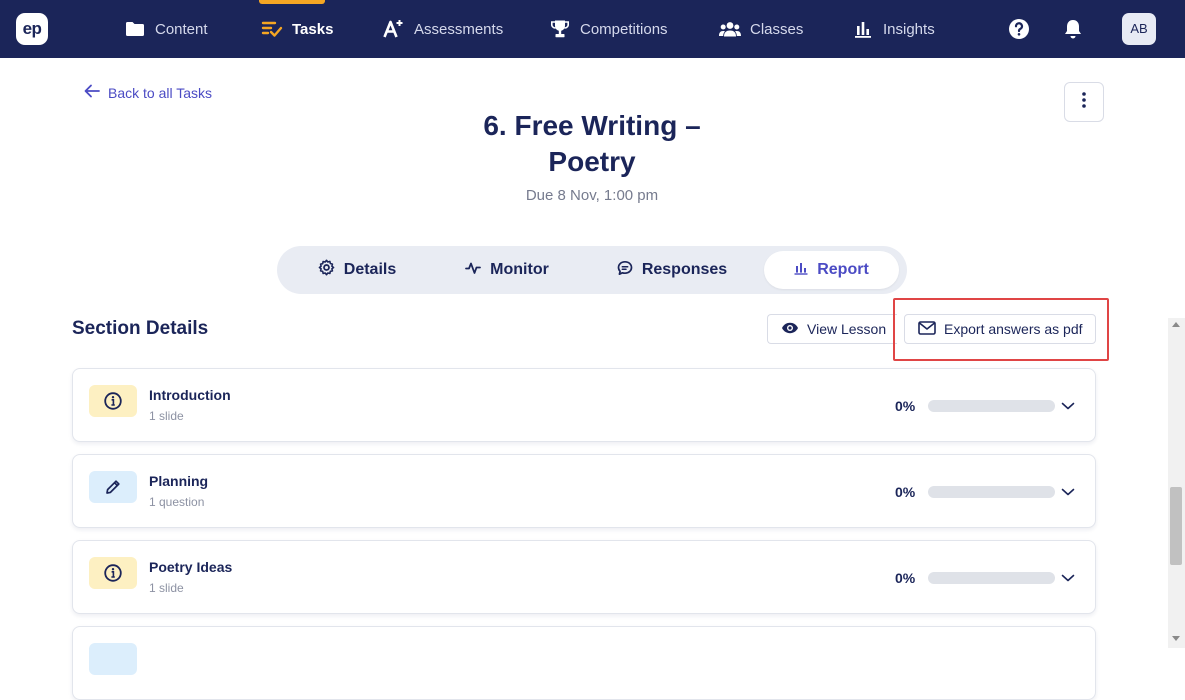  I want to click on nav-item-classes: Classes, so click(761, 29).